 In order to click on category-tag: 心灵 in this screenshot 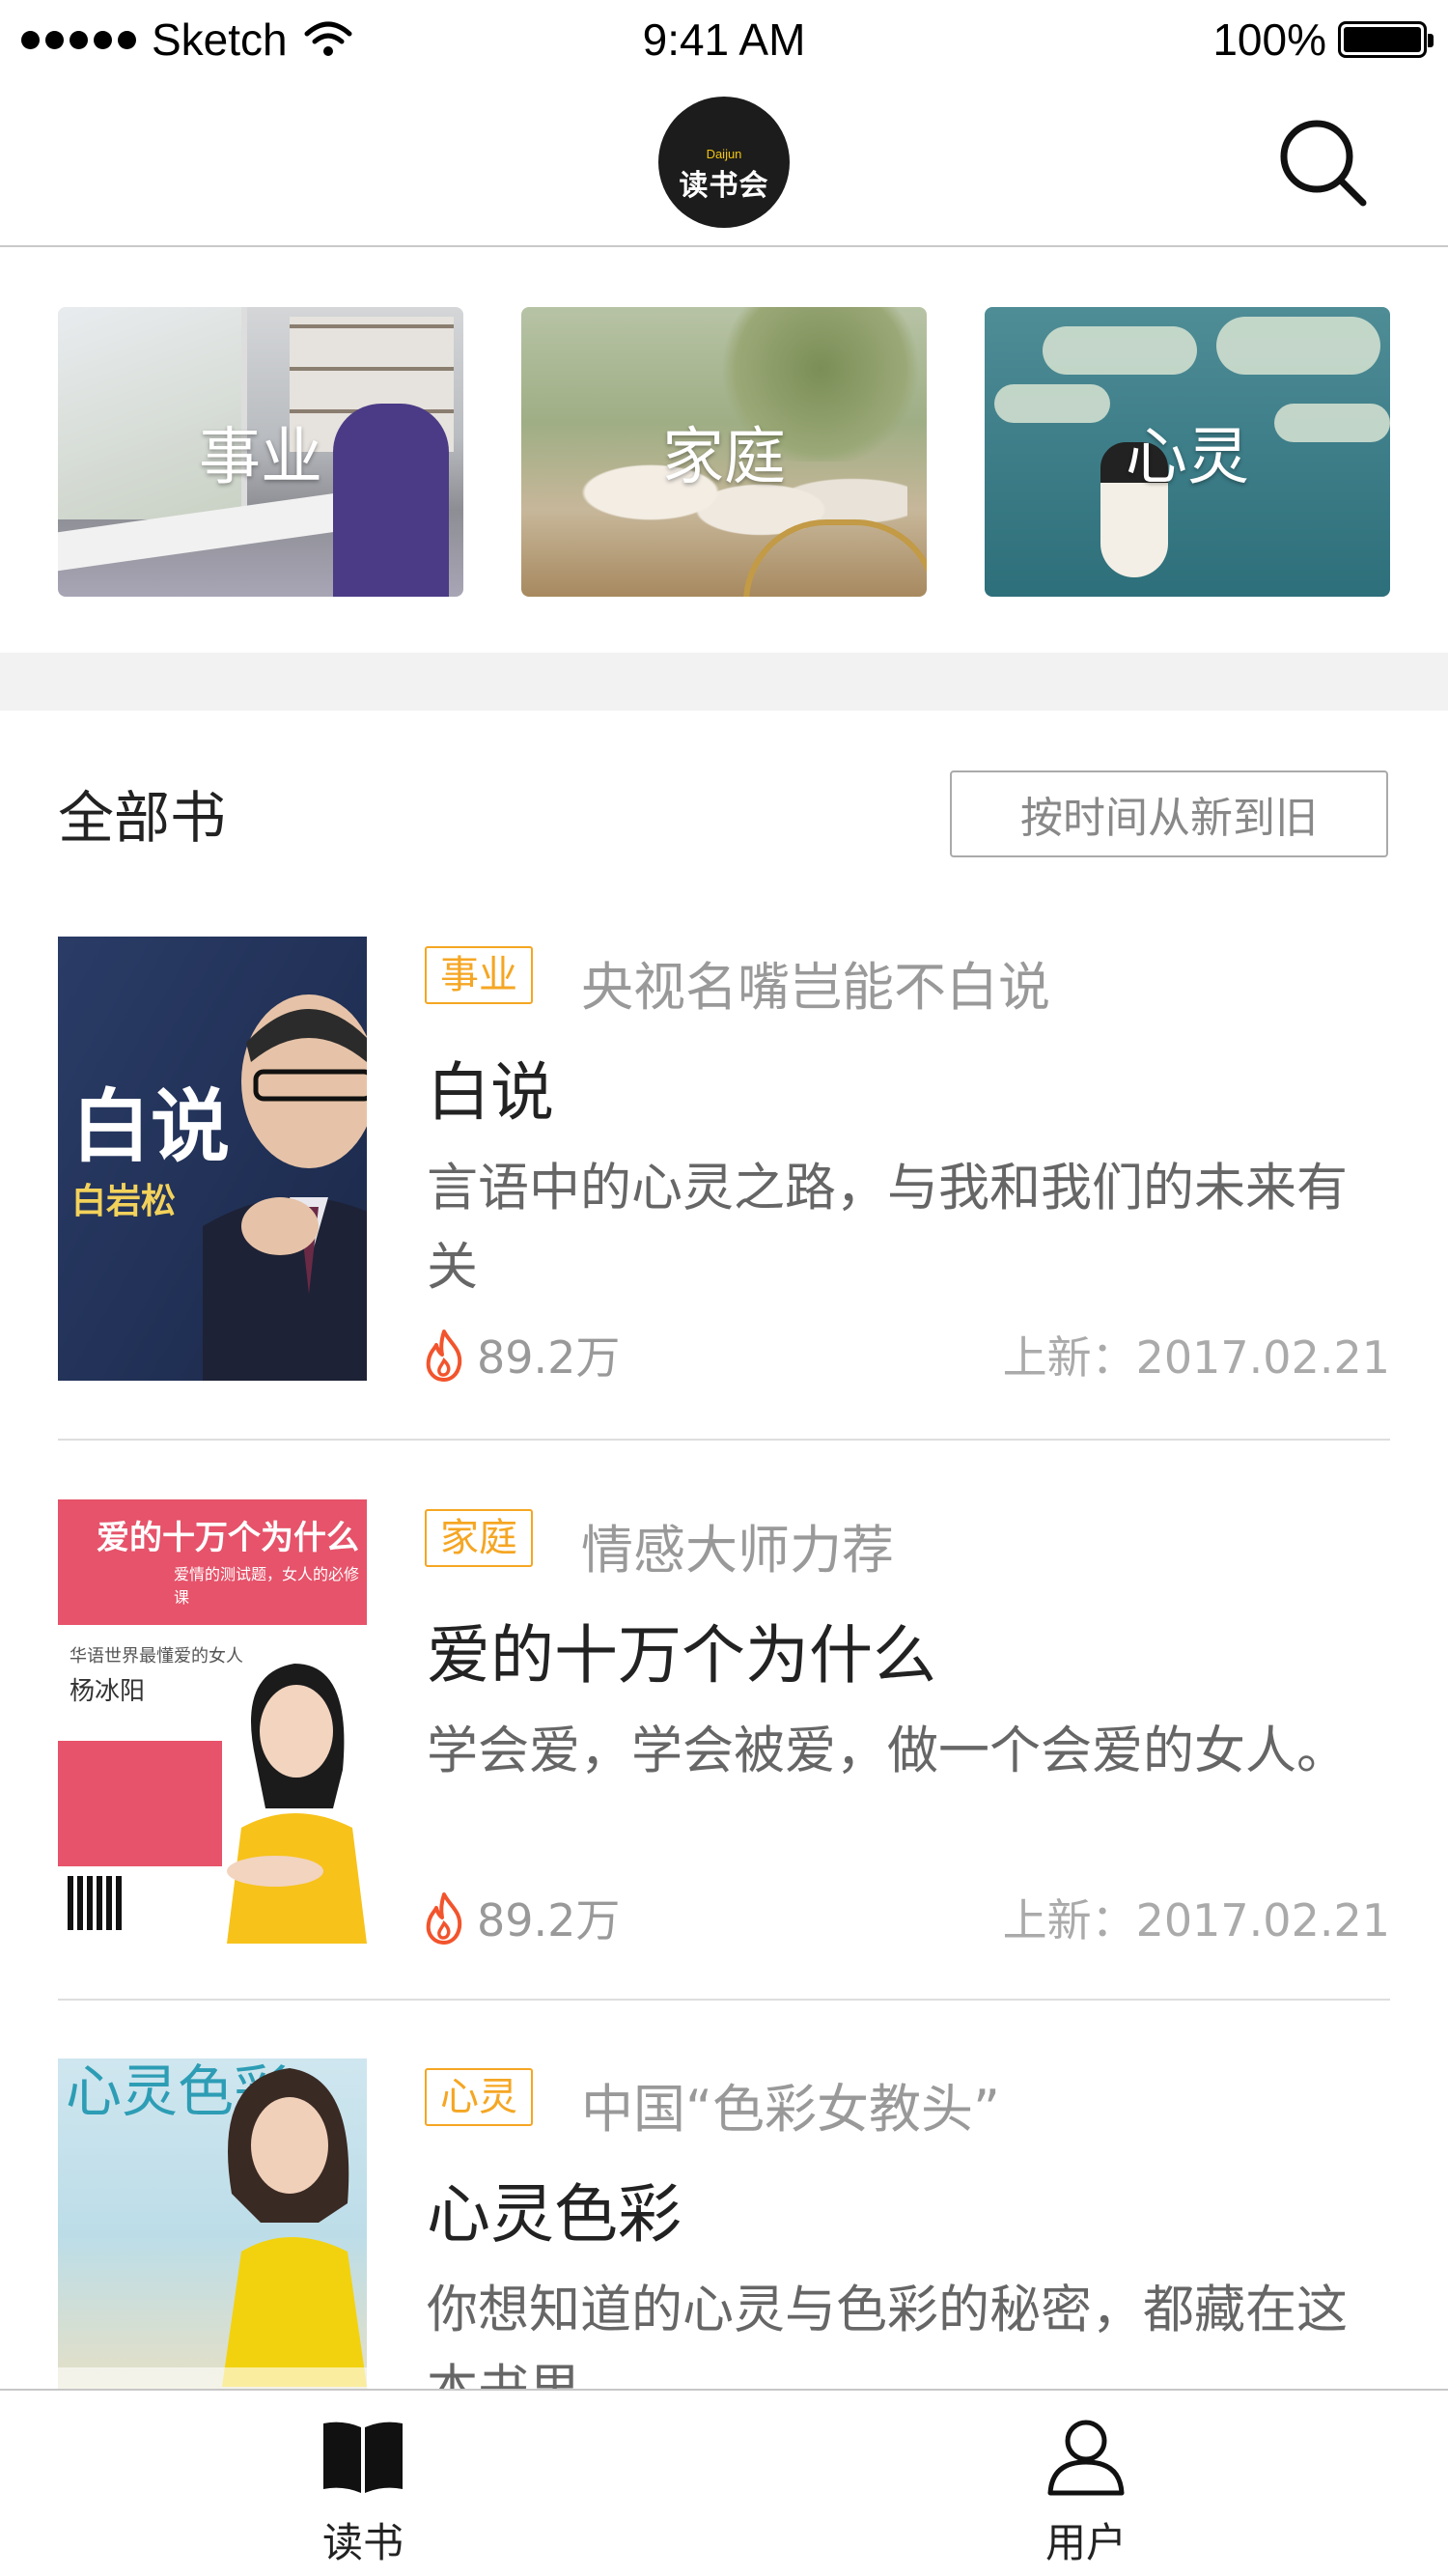, I will do `click(479, 2097)`.